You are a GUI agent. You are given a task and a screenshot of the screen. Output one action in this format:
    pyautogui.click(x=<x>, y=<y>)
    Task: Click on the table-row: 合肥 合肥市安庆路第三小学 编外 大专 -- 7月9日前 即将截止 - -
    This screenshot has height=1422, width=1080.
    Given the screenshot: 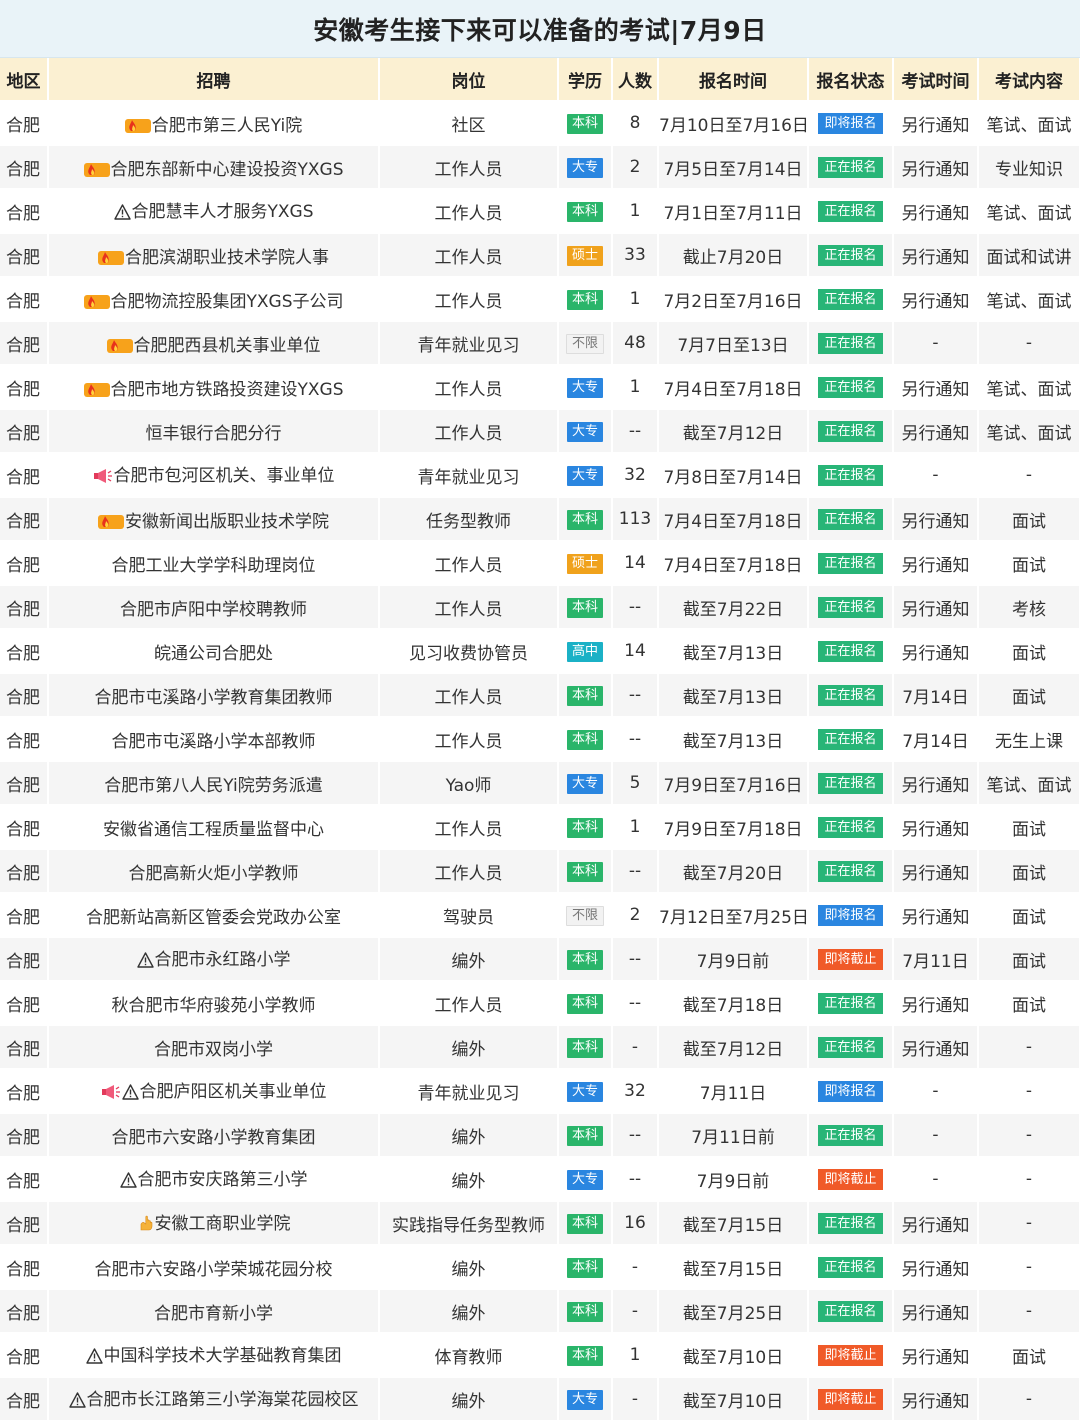 What is the action you would take?
    pyautogui.click(x=540, y=1179)
    